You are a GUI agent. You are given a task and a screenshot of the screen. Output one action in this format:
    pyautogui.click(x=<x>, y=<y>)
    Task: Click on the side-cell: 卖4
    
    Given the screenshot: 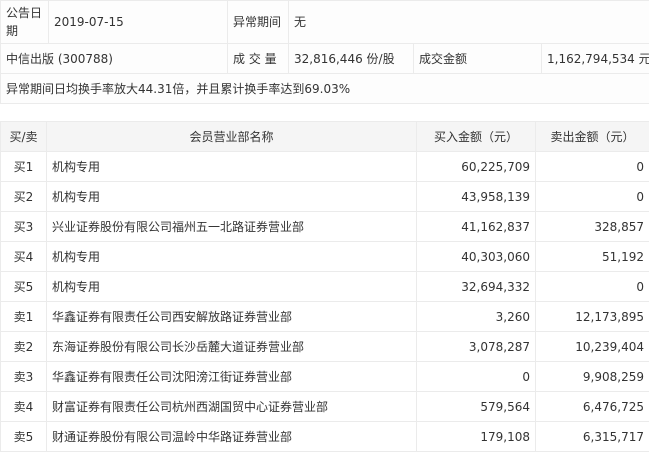 What is the action you would take?
    pyautogui.click(x=23, y=406)
    